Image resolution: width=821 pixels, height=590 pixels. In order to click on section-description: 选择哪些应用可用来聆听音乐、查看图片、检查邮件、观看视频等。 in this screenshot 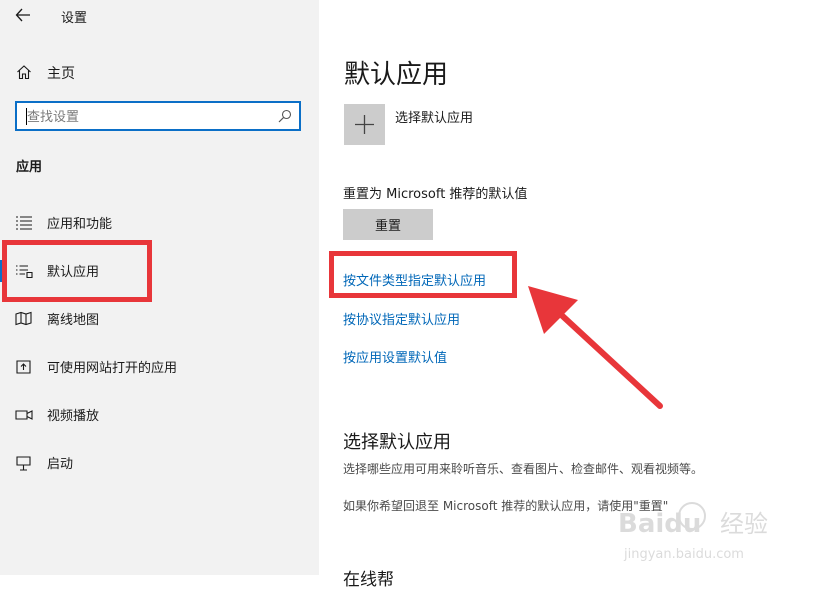, I will do `click(523, 469)`.